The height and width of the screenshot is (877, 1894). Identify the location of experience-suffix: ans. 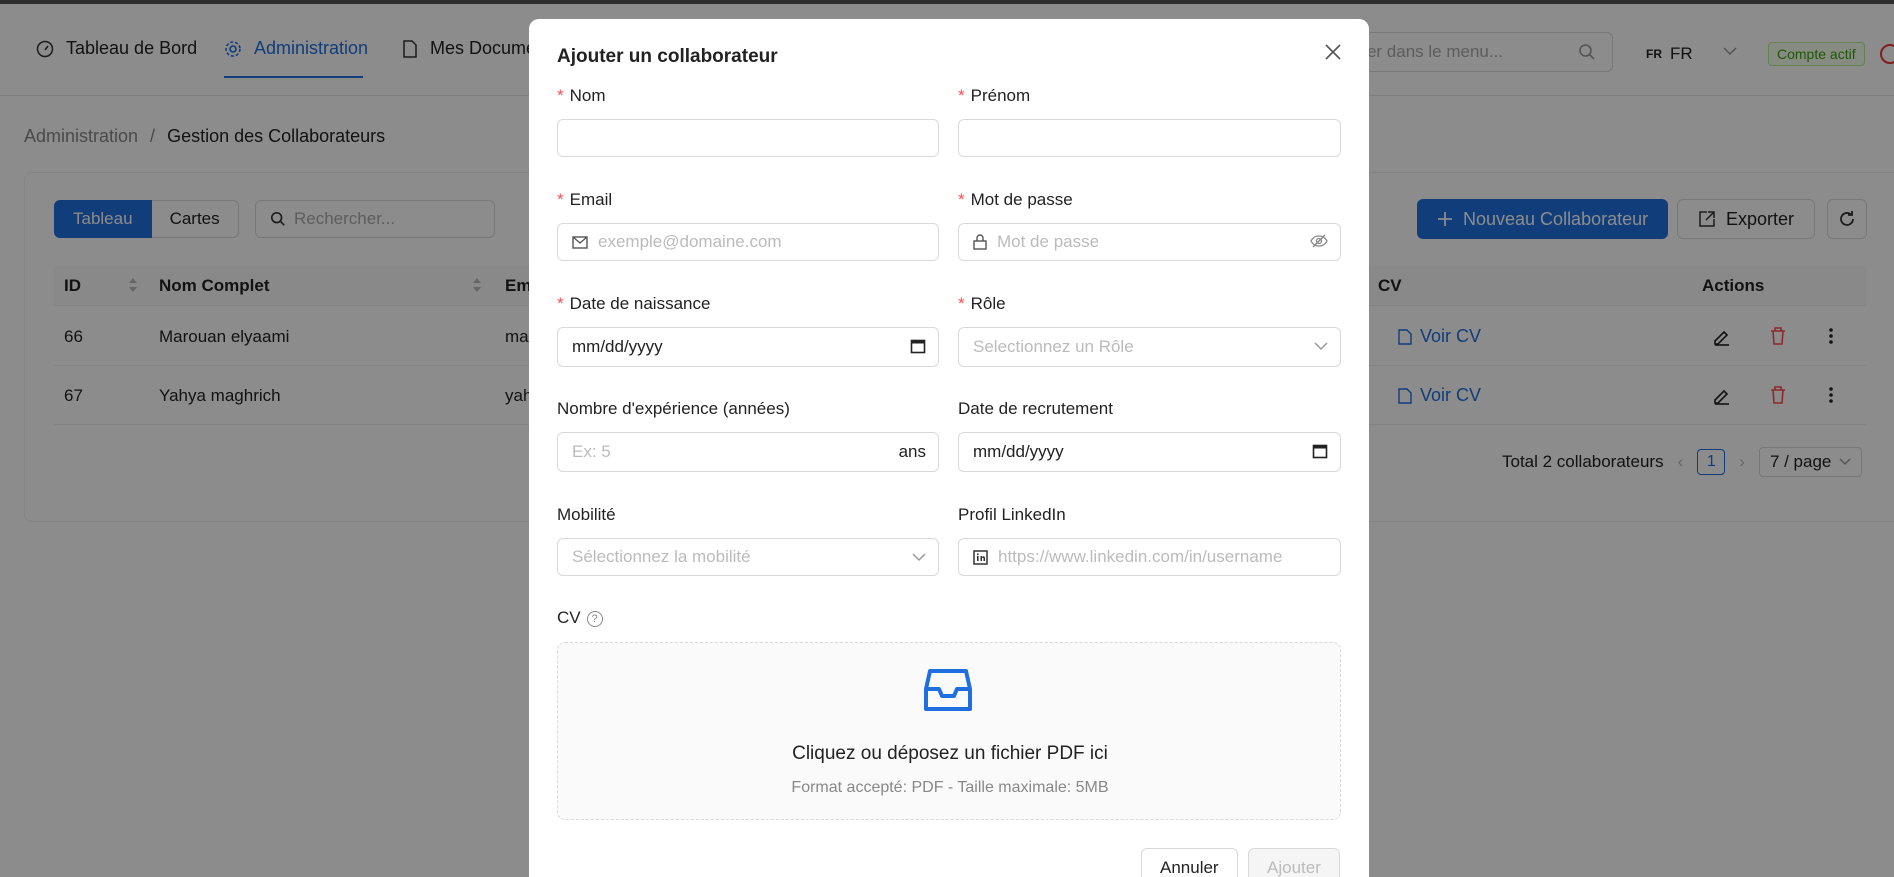
(912, 451).